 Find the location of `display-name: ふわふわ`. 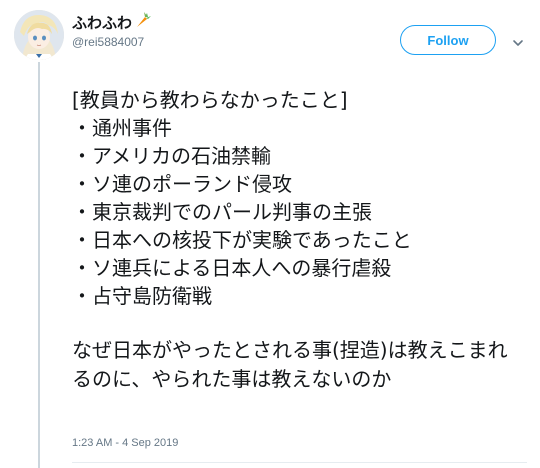

display-name: ふわふわ is located at coordinates (112, 22).